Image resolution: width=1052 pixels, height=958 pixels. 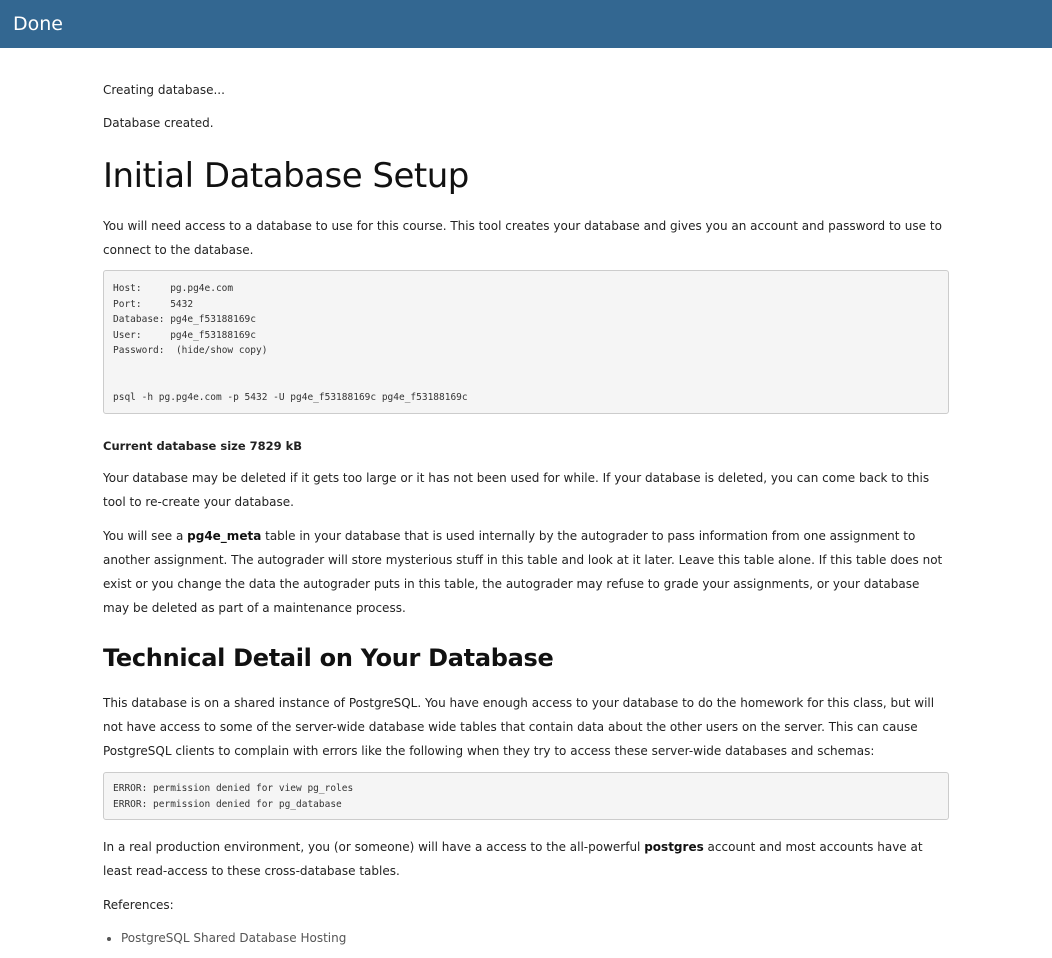 I want to click on references-label: References:, so click(x=138, y=905).